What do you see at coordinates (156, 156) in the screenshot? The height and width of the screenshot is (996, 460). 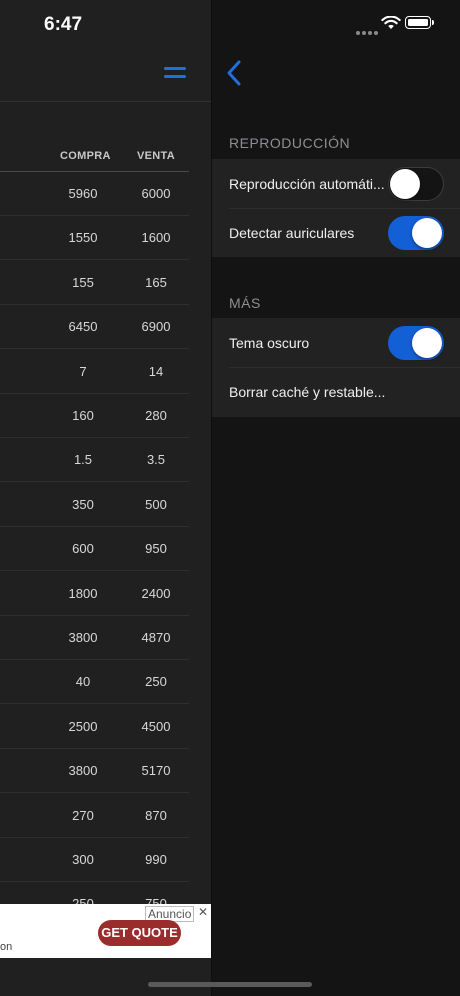 I see `column-header-sell: VENTA` at bounding box center [156, 156].